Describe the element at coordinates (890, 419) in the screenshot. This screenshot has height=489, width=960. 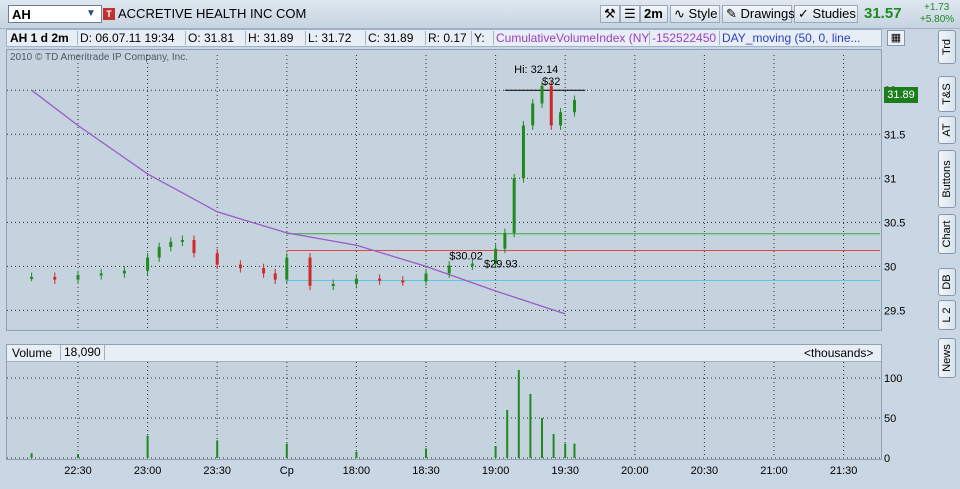
I see `volume-tick-label: 50` at that location.